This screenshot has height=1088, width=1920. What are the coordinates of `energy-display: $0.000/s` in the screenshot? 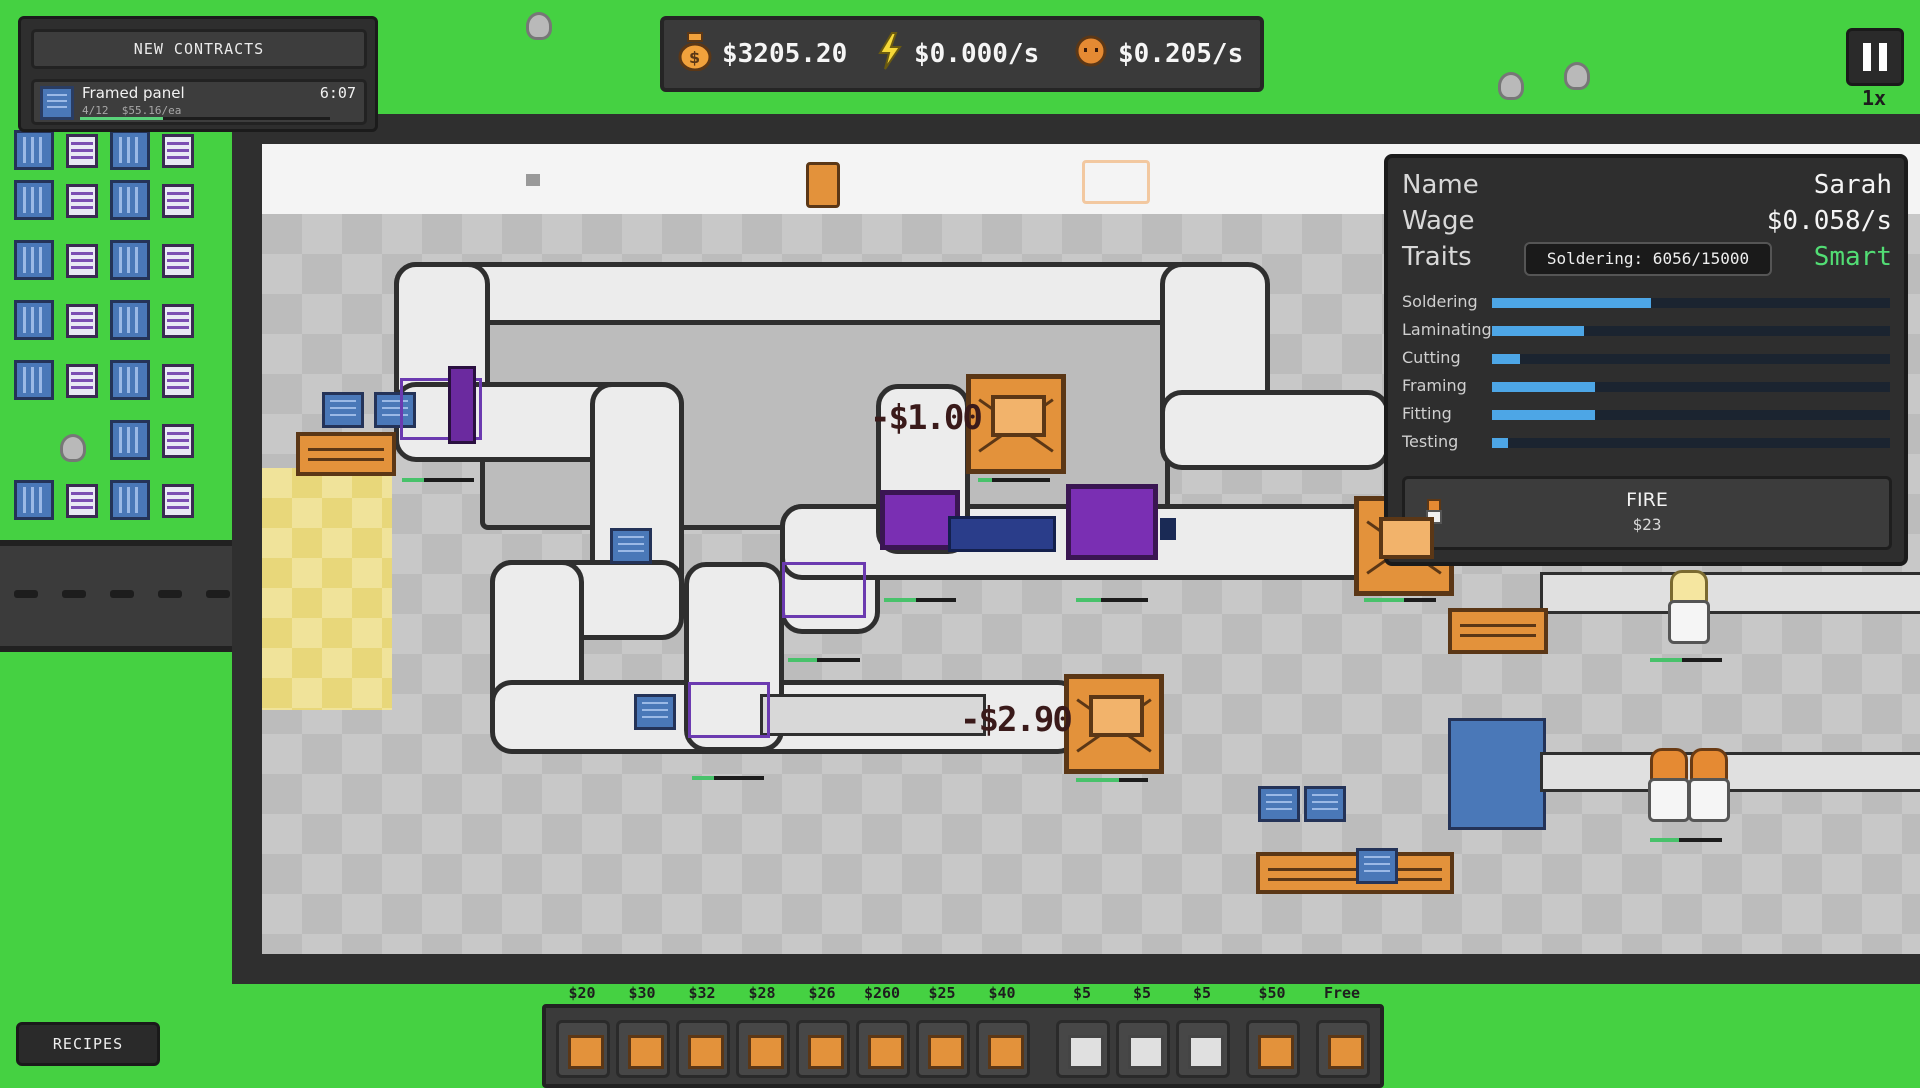 It's located at (957, 54).